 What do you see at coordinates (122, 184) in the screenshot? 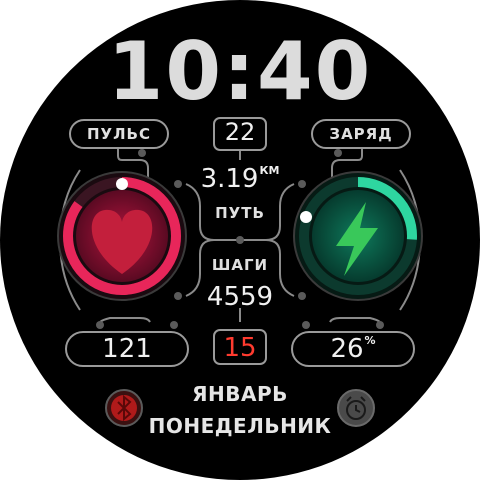
I see `heart-gauge-knob` at bounding box center [122, 184].